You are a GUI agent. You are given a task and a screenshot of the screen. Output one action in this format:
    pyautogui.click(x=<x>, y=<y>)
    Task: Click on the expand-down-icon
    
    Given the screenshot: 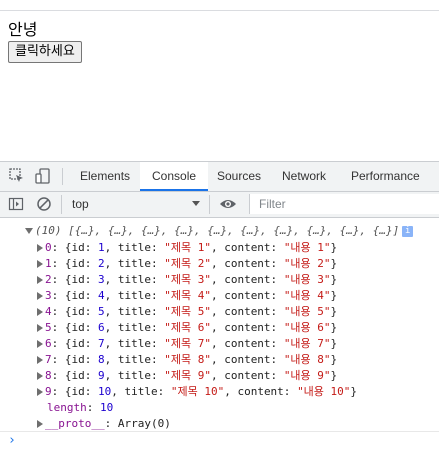 What is the action you would take?
    pyautogui.click(x=29, y=231)
    